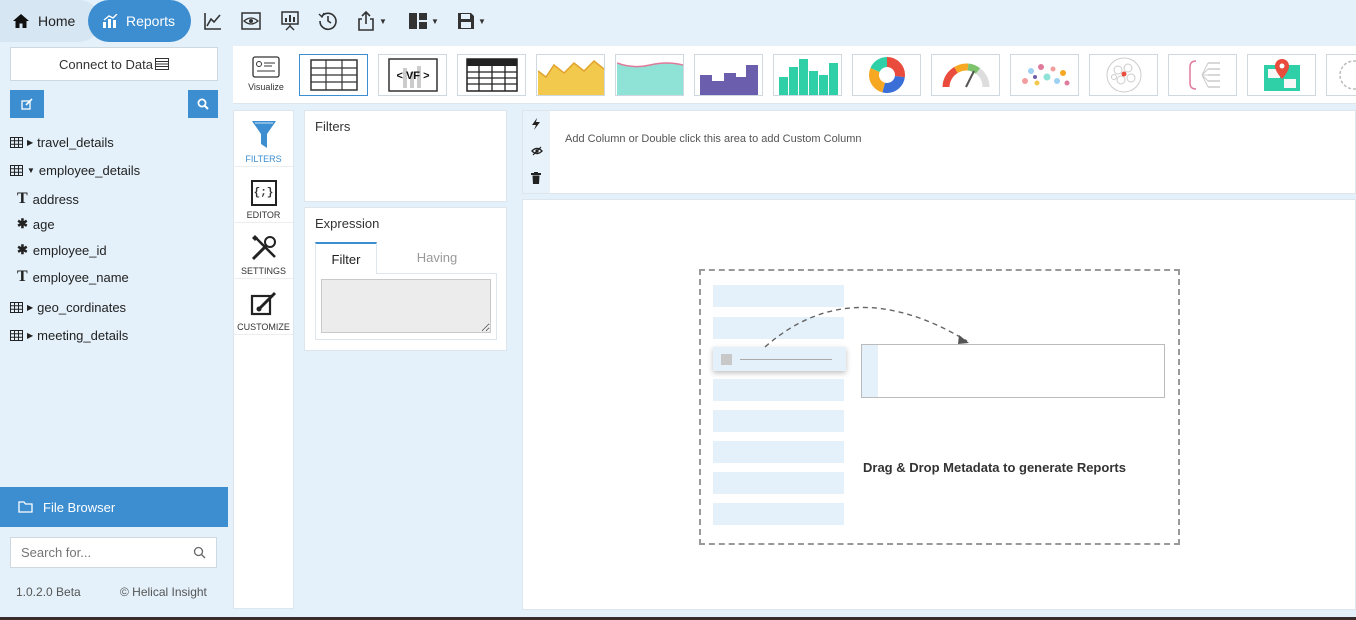 The image size is (1356, 620). I want to click on expression-tabs: Filter Having, so click(406, 258).